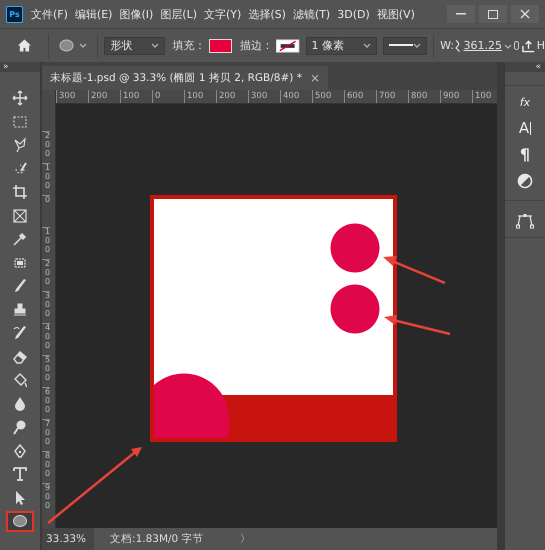 The height and width of the screenshot is (550, 545). Describe the element at coordinates (395, 14) in the screenshot. I see `menu-item: 视图(V)` at that location.